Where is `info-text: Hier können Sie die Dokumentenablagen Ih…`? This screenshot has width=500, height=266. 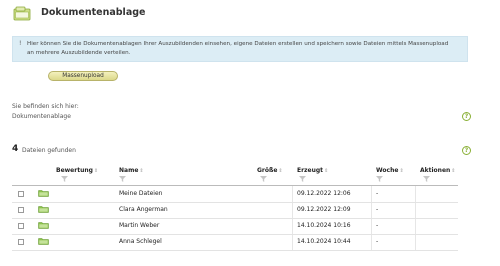 info-text: Hier können Sie die Dokumentenablagen Ih… is located at coordinates (238, 48).